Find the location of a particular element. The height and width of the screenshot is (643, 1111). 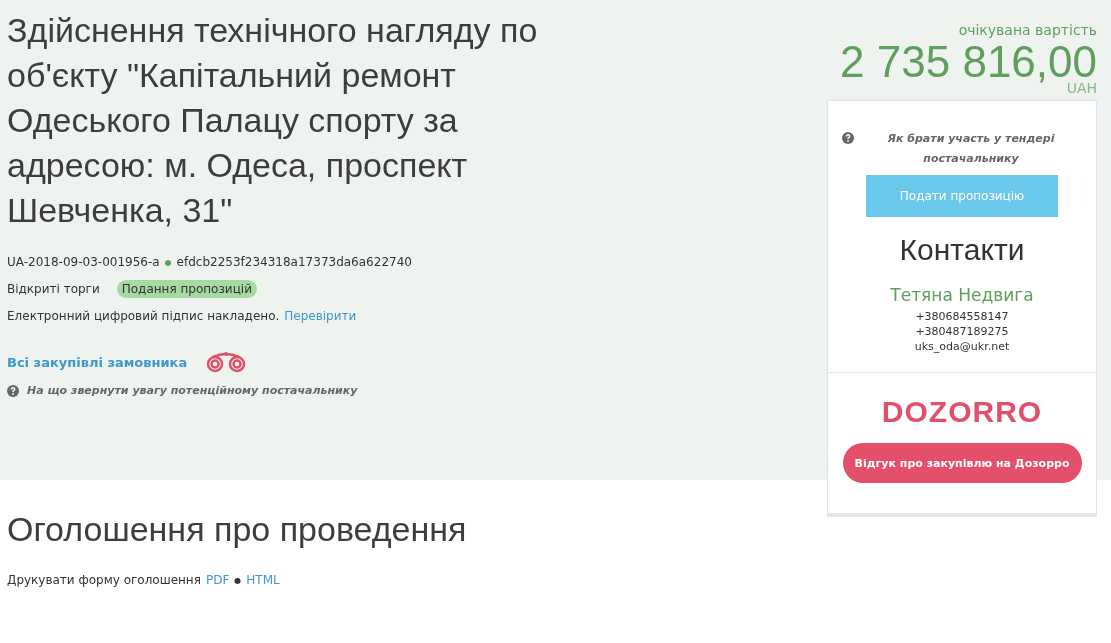

procedure-type: Відкриті торги is located at coordinates (53, 289).